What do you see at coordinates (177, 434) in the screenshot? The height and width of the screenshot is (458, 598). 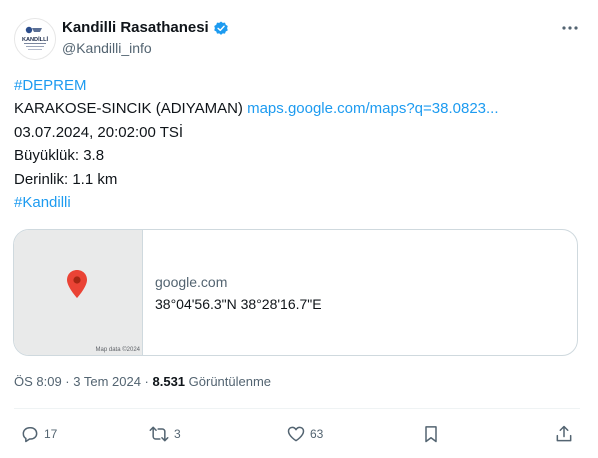 I see `retweet-count: 3` at bounding box center [177, 434].